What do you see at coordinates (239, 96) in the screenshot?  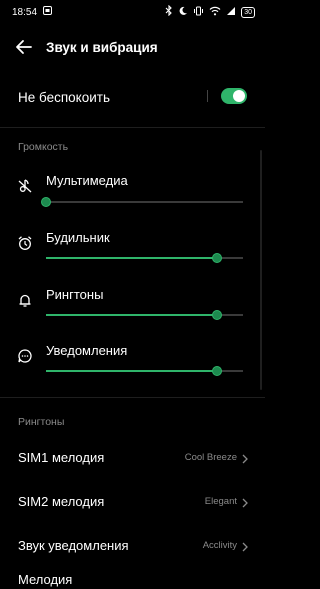 I see `toggle-knob` at bounding box center [239, 96].